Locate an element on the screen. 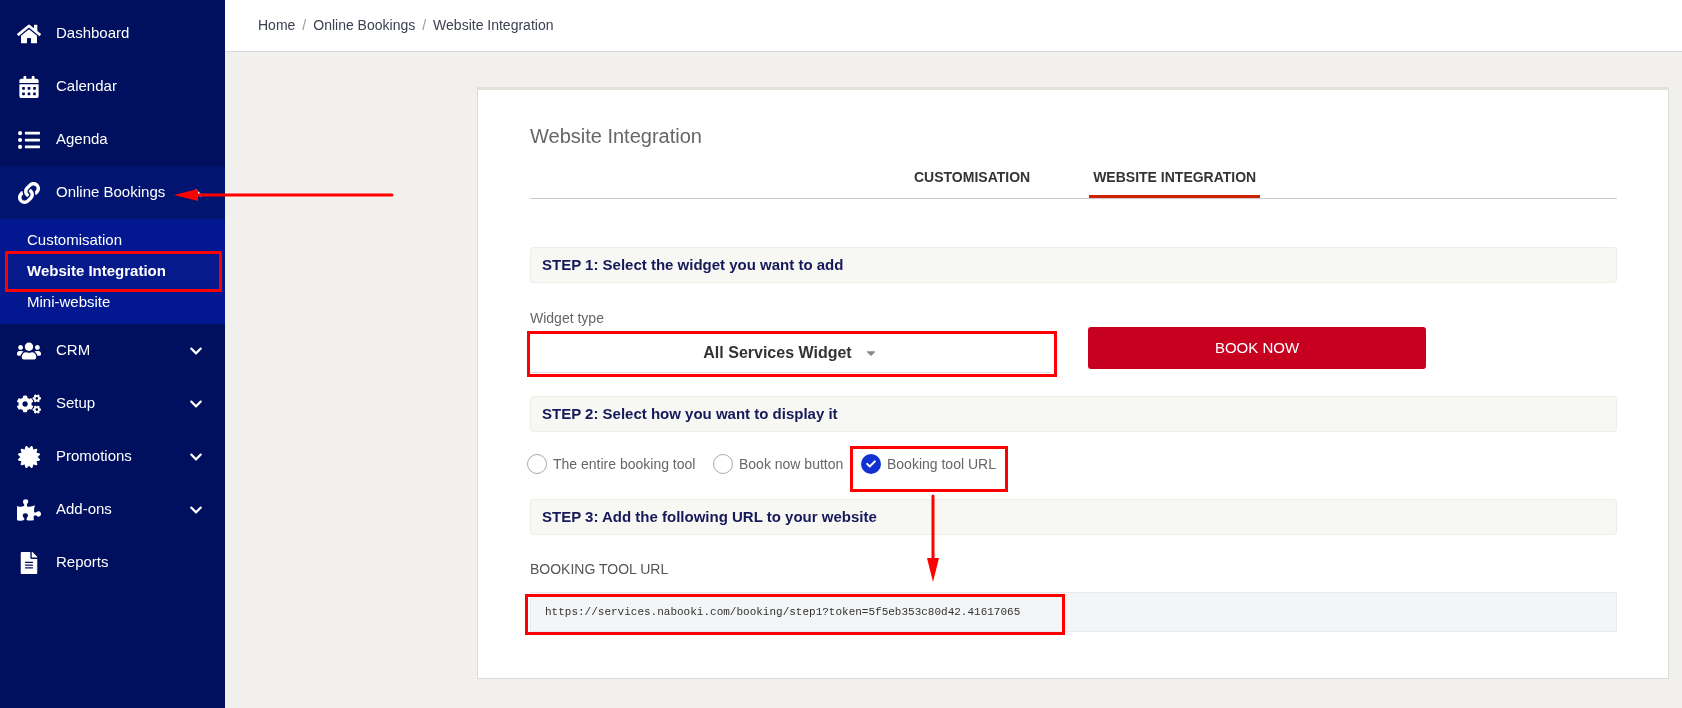  sidebar-item: Dashboard is located at coordinates (112, 33).